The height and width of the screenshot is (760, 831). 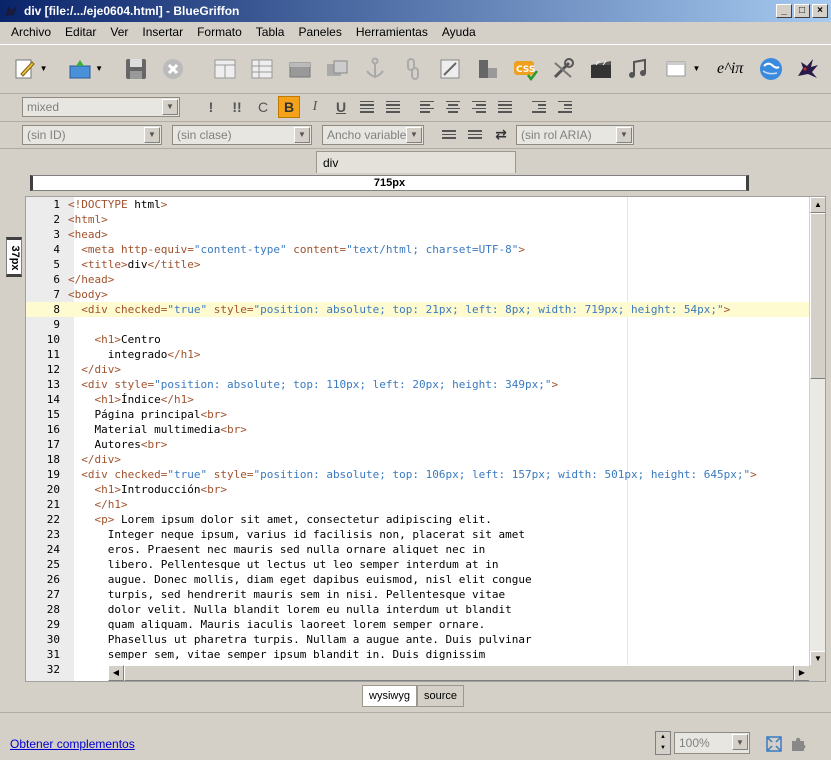 What do you see at coordinates (136, 69) in the screenshot?
I see `save-icon` at bounding box center [136, 69].